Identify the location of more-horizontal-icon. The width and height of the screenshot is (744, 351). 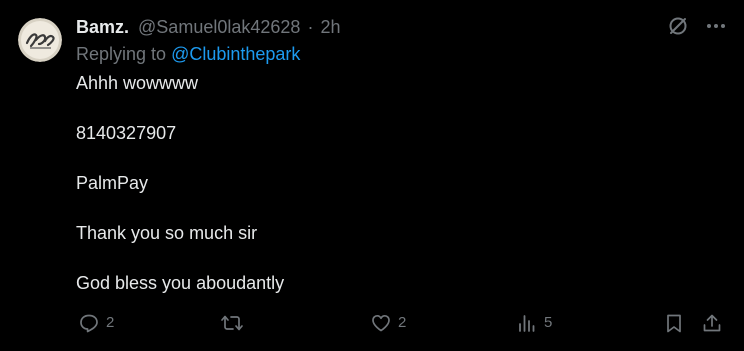
(716, 26).